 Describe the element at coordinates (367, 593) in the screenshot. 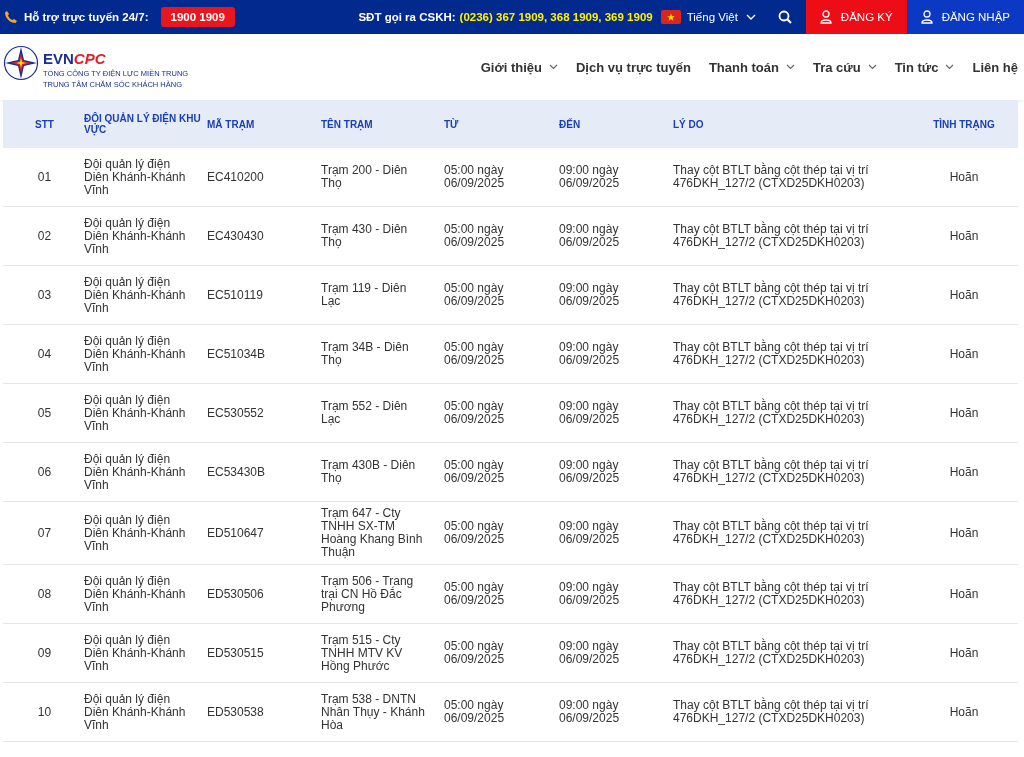

I see `station-name: Trạm 506 - Trang trại CN Hồ Đắc Phương` at that location.